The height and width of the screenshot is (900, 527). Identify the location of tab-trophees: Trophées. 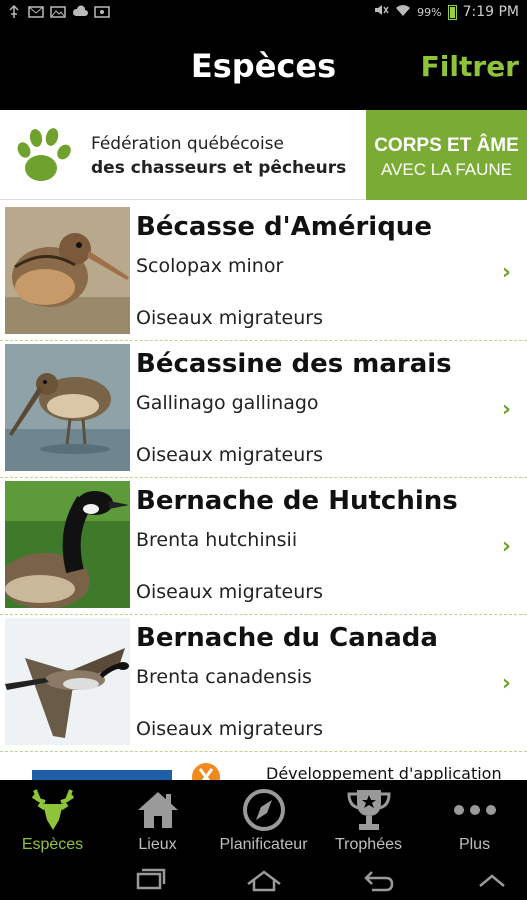
(368, 820).